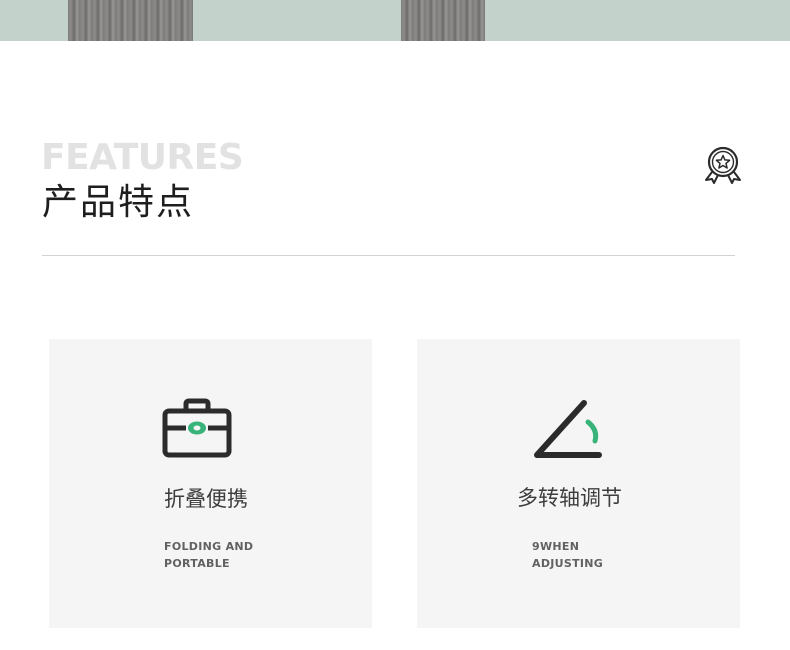  What do you see at coordinates (723, 165) in the screenshot?
I see `award-star-icon` at bounding box center [723, 165].